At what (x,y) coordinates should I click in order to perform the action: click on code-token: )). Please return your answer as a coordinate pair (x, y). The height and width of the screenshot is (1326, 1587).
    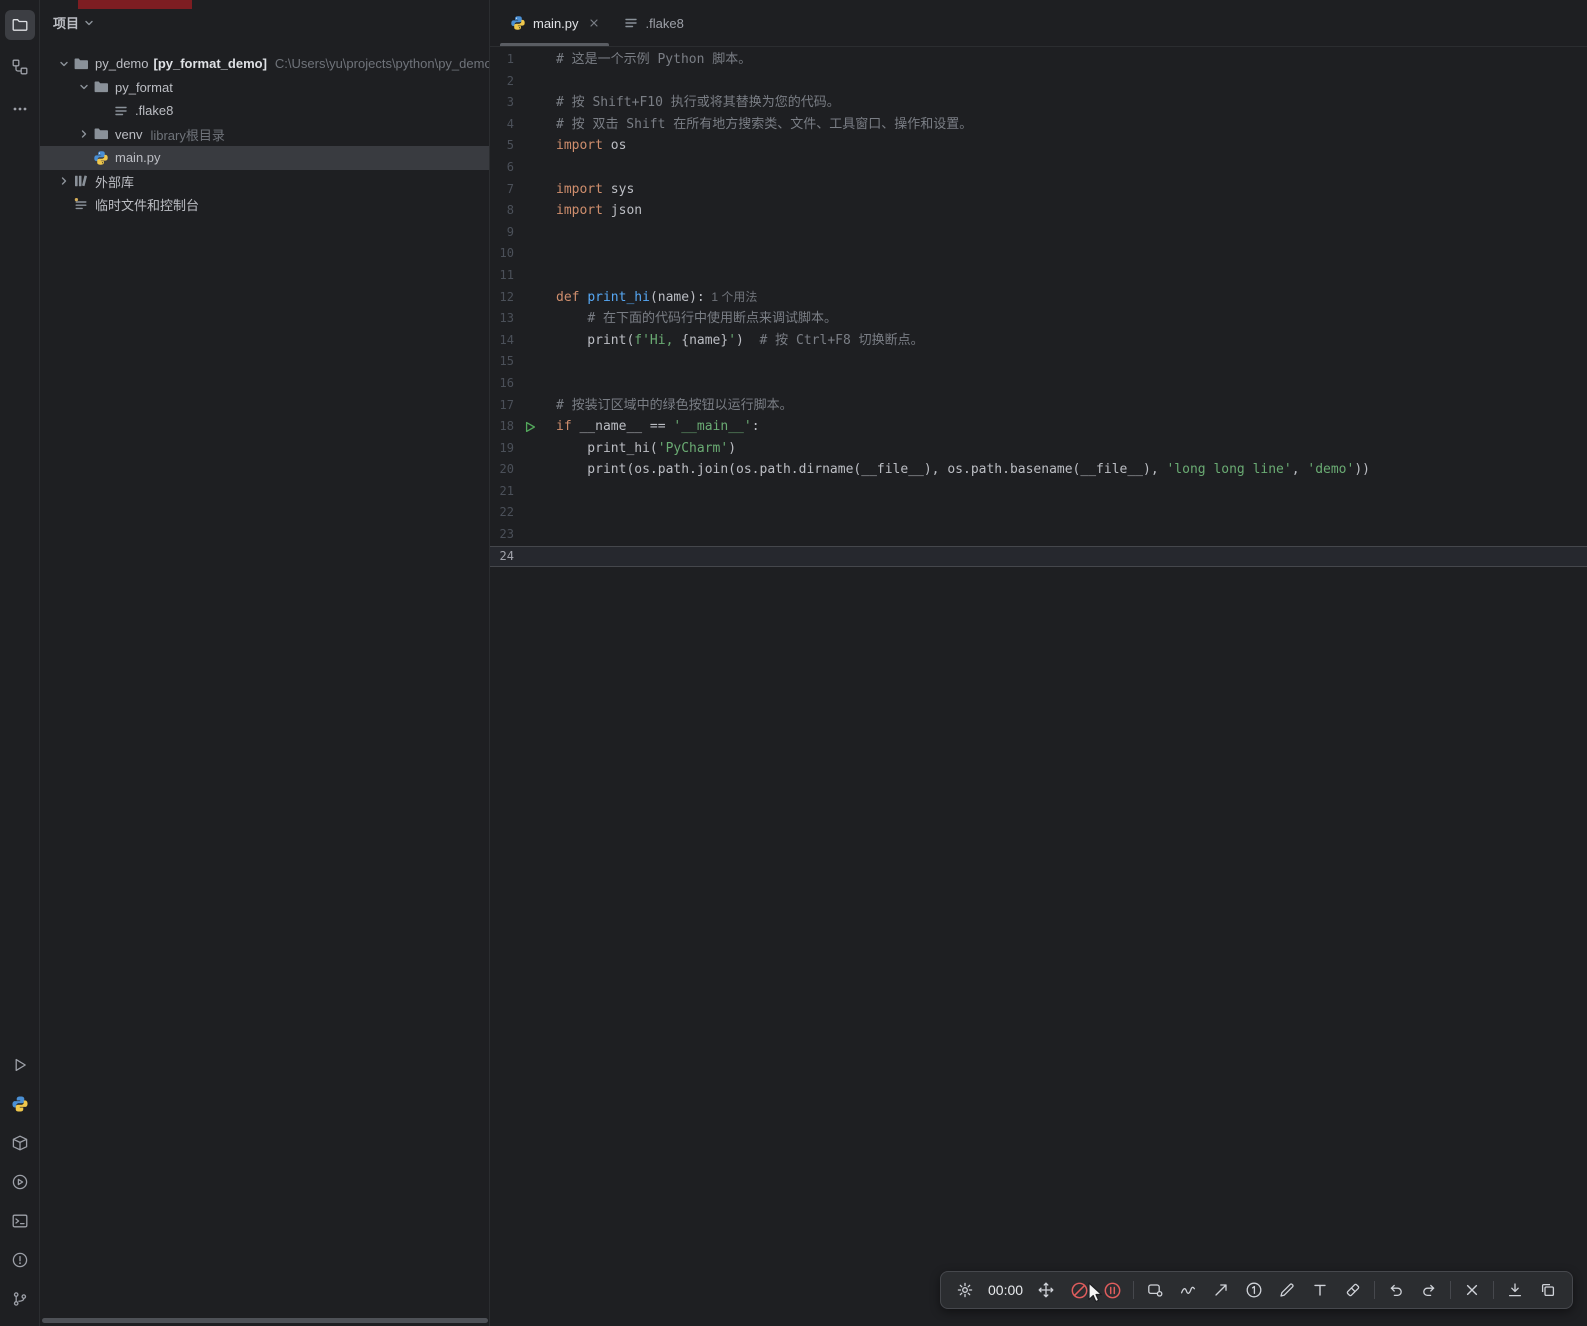
    Looking at the image, I should click on (1362, 470).